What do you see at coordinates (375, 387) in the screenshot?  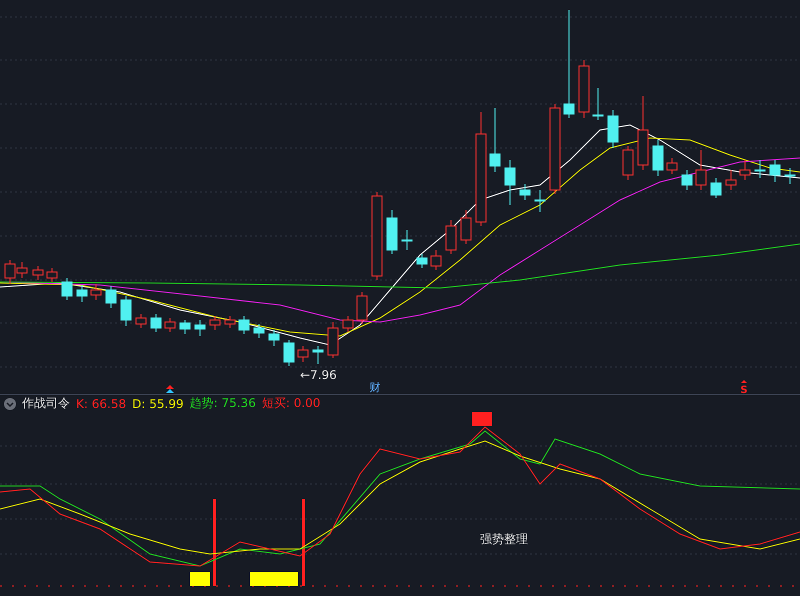 I see `event-marker: 财` at bounding box center [375, 387].